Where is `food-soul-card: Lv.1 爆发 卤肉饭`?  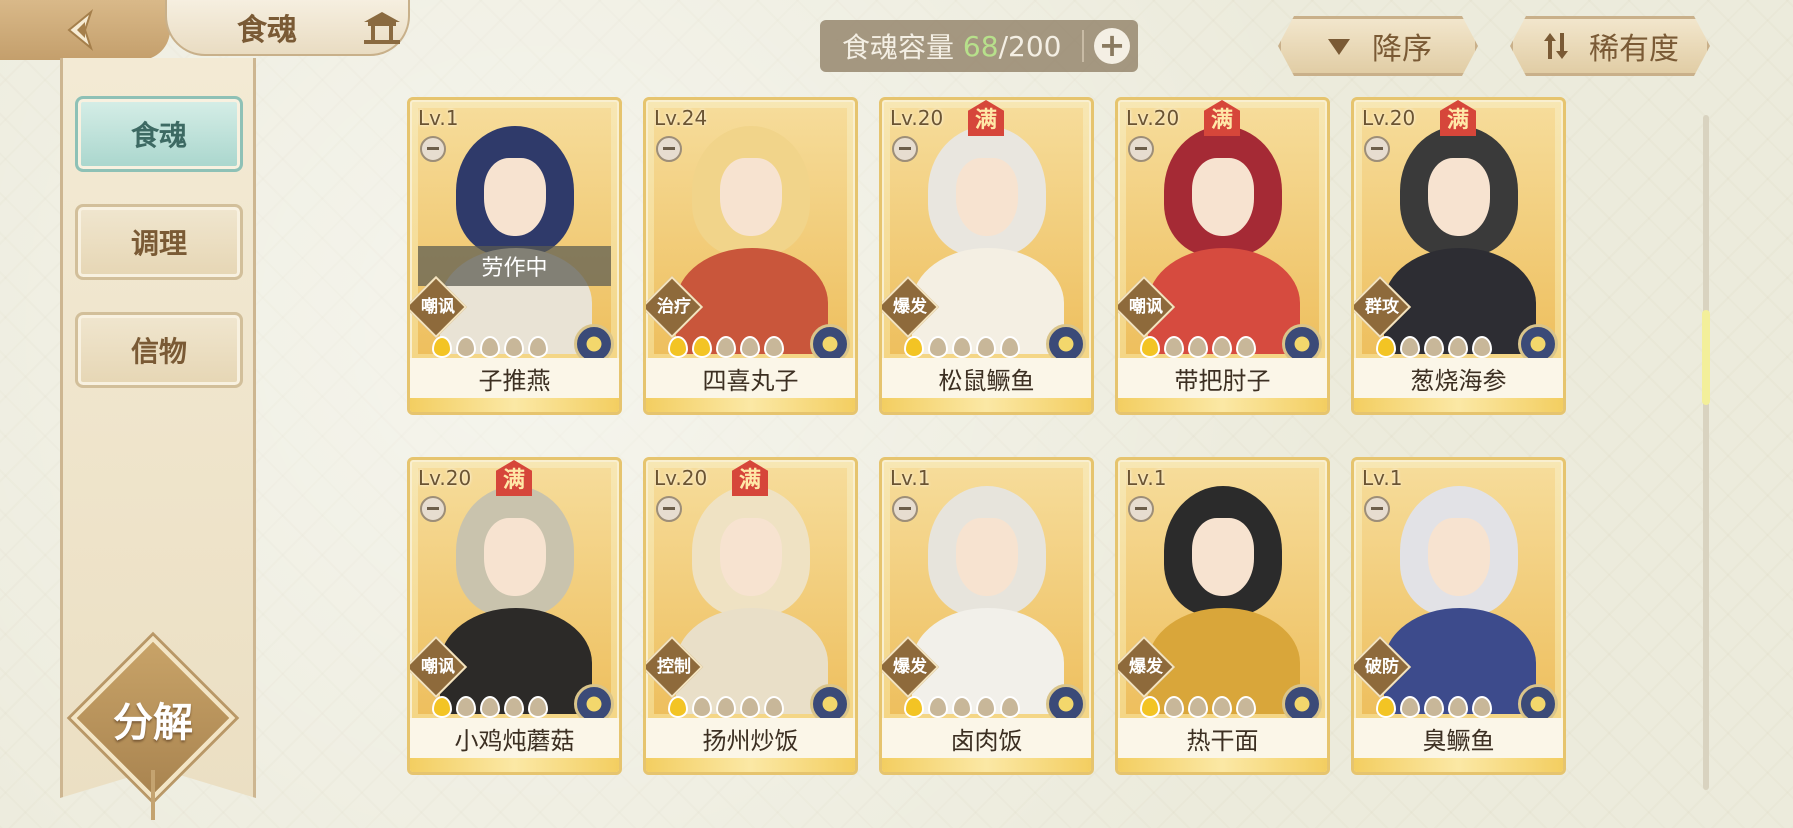 food-soul-card: Lv.1 爆发 卤肉饭 is located at coordinates (986, 616).